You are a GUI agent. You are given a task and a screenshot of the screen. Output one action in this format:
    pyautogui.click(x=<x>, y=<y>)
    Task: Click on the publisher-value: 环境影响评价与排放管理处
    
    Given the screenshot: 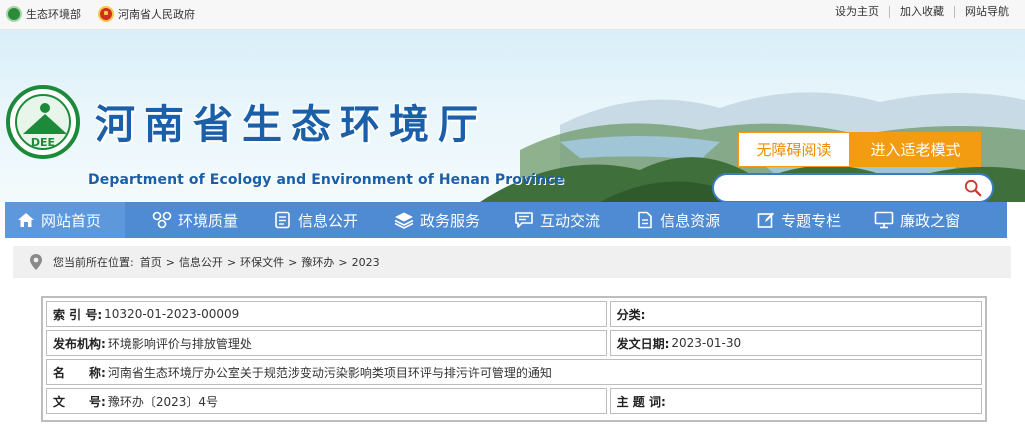 What is the action you would take?
    pyautogui.click(x=179, y=343)
    